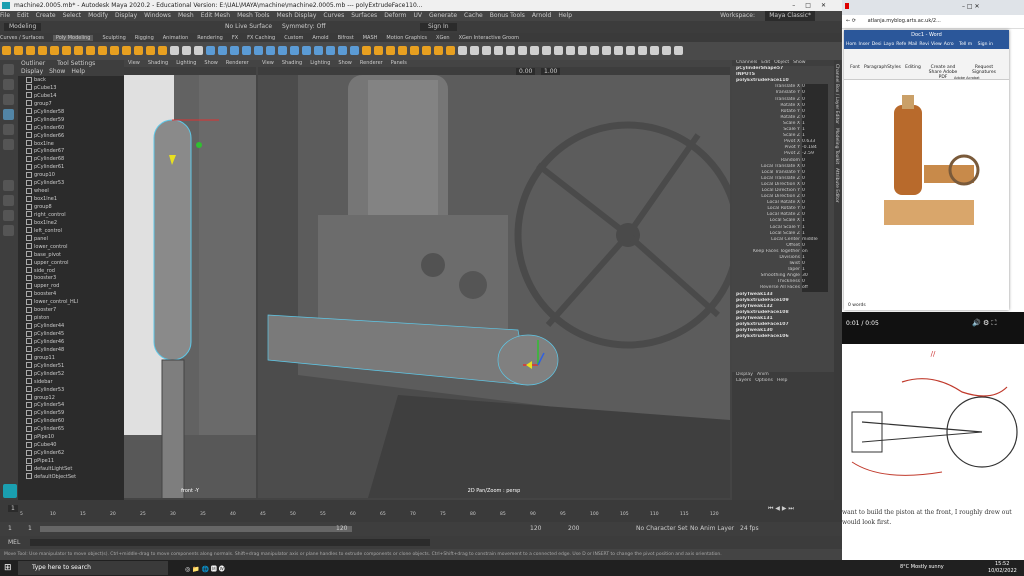 This screenshot has width=1024, height=576. I want to click on paint-select-icon, so click(8, 99).